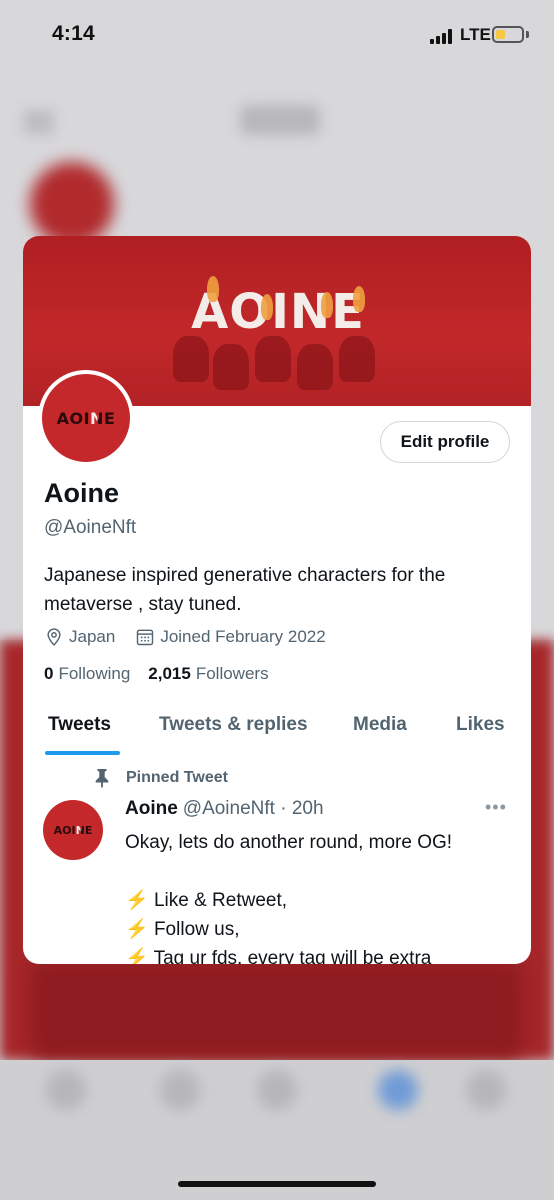 This screenshot has height=1200, width=554. What do you see at coordinates (177, 777) in the screenshot?
I see `pinned-text: Pinned Tweet` at bounding box center [177, 777].